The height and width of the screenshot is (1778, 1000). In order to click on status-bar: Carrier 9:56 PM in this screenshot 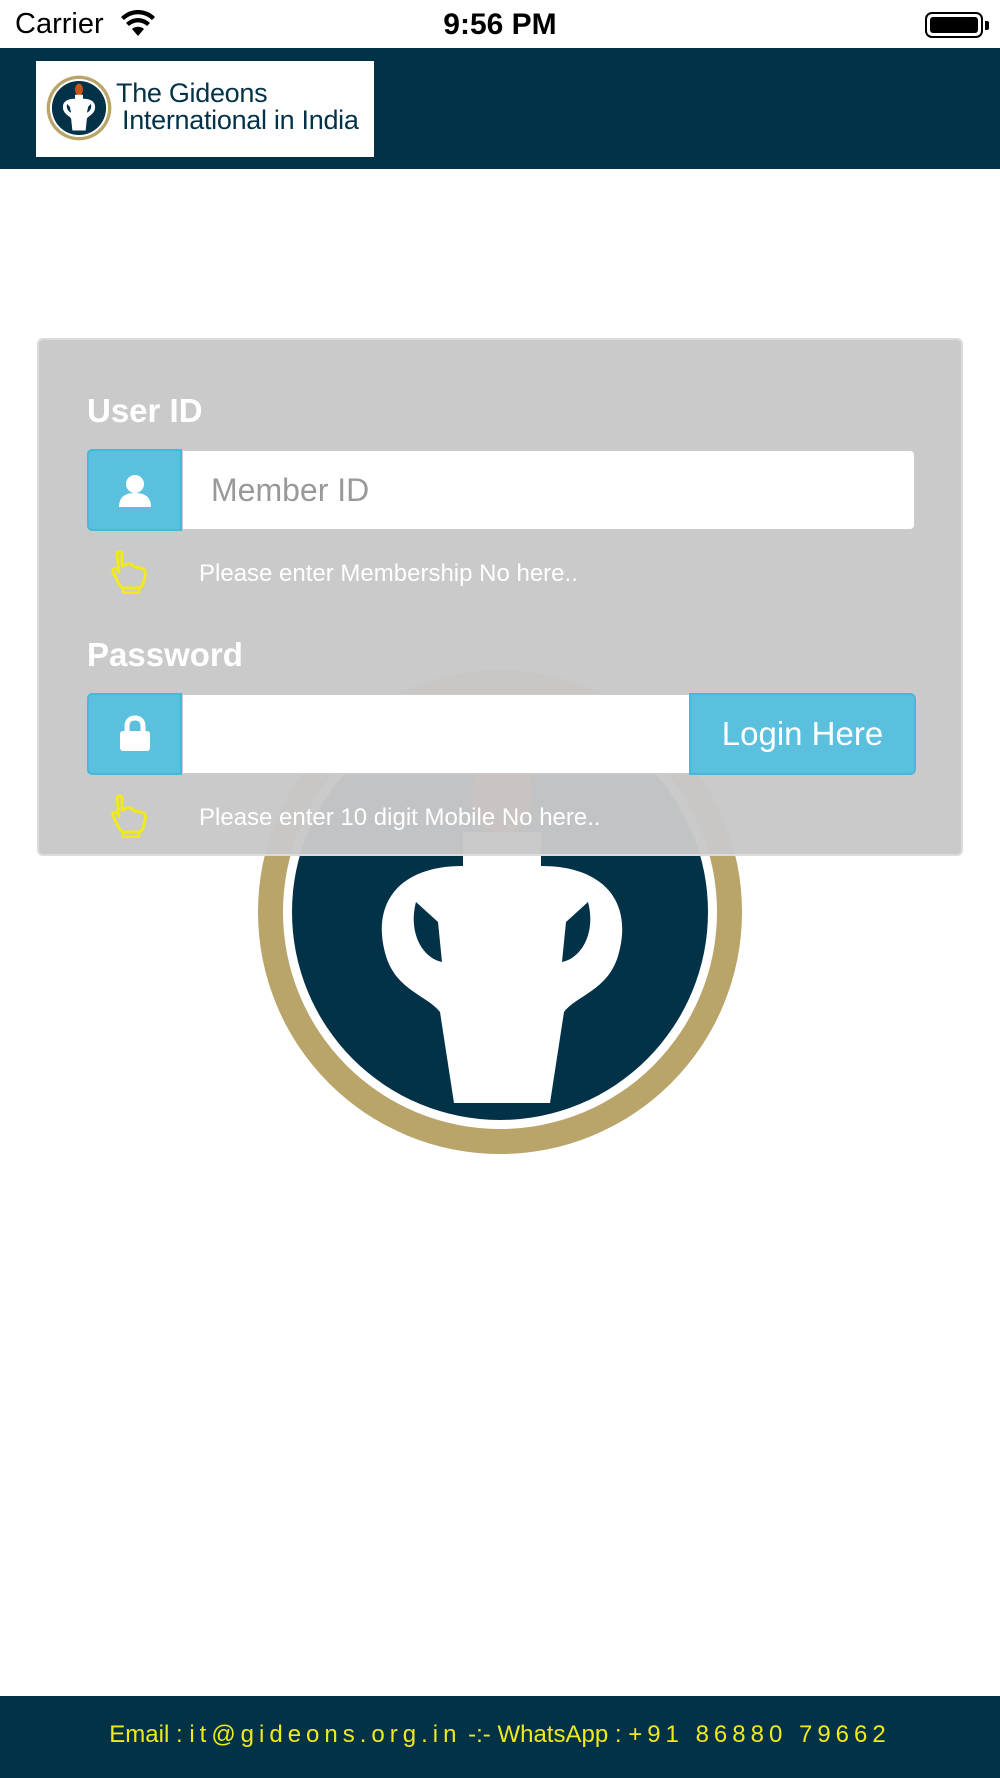, I will do `click(500, 24)`.